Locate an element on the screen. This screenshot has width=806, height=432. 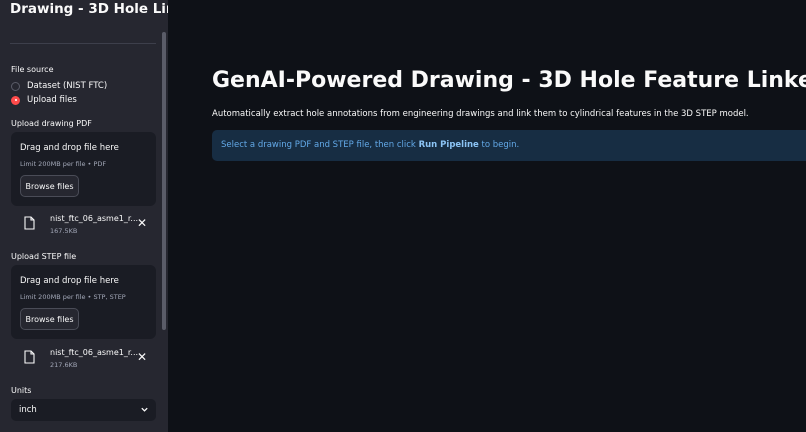
pdf-dropzone-title: Drag and drop file here is located at coordinates (69, 148).